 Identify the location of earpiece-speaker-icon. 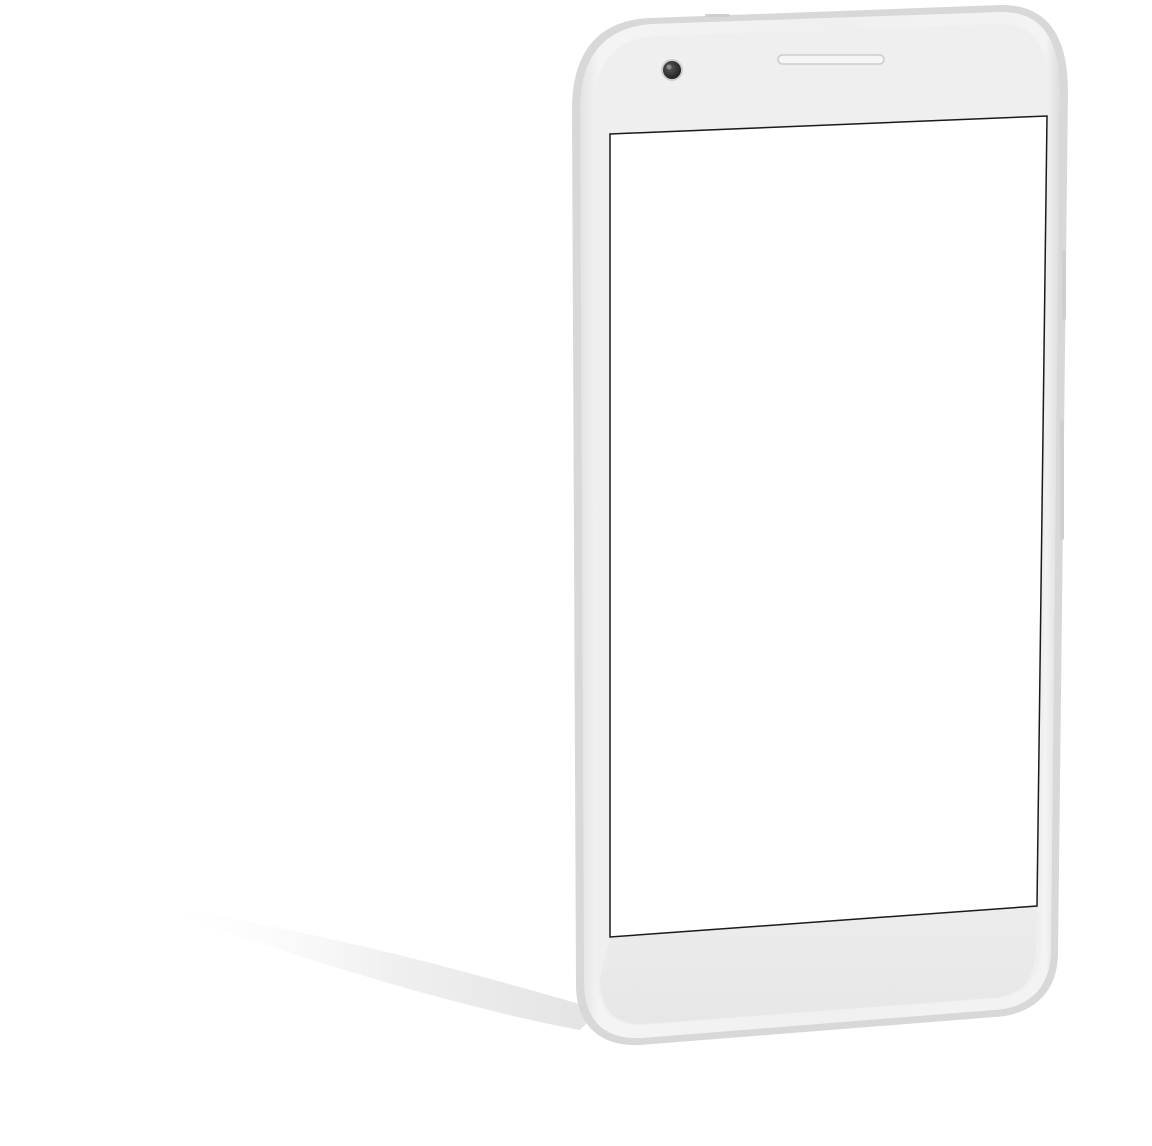
(831, 59).